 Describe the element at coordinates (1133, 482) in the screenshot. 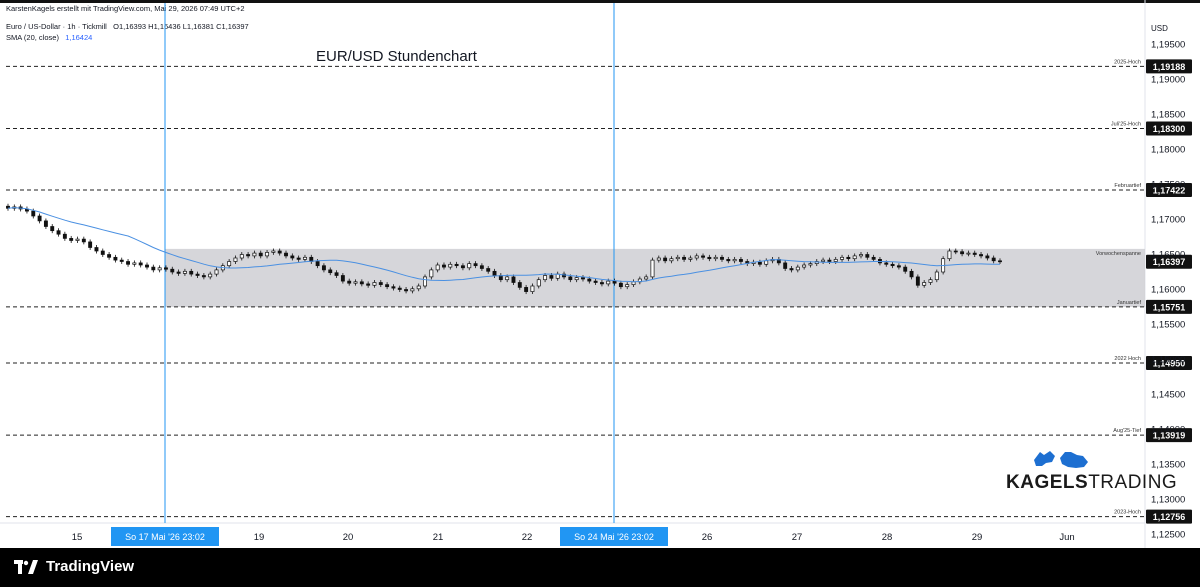

I see `brand-light: TRADING` at that location.